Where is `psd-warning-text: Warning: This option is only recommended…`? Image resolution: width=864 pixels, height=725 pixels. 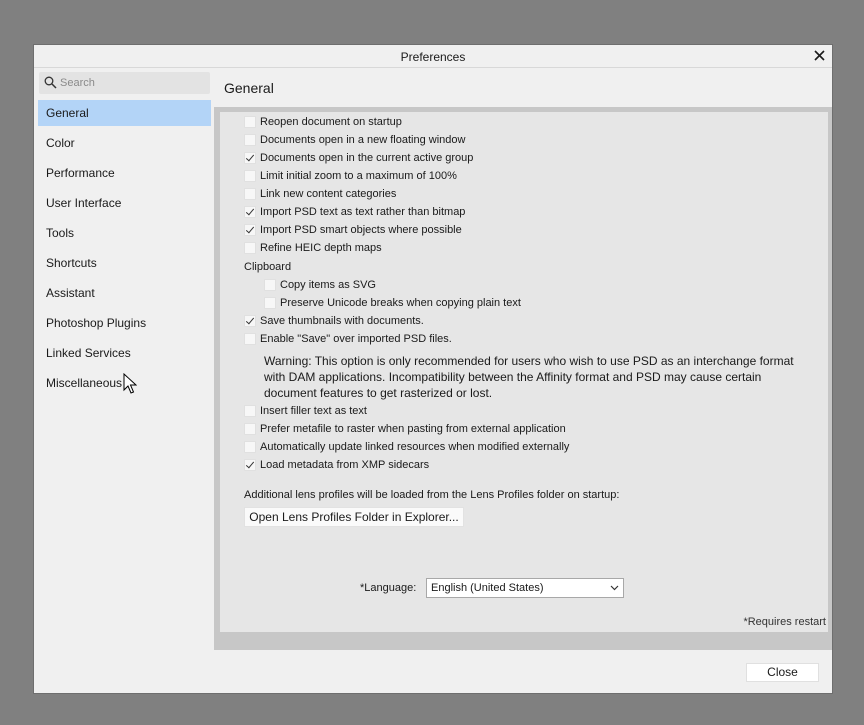
psd-warning-text: Warning: This option is only recommended… is located at coordinates (529, 377).